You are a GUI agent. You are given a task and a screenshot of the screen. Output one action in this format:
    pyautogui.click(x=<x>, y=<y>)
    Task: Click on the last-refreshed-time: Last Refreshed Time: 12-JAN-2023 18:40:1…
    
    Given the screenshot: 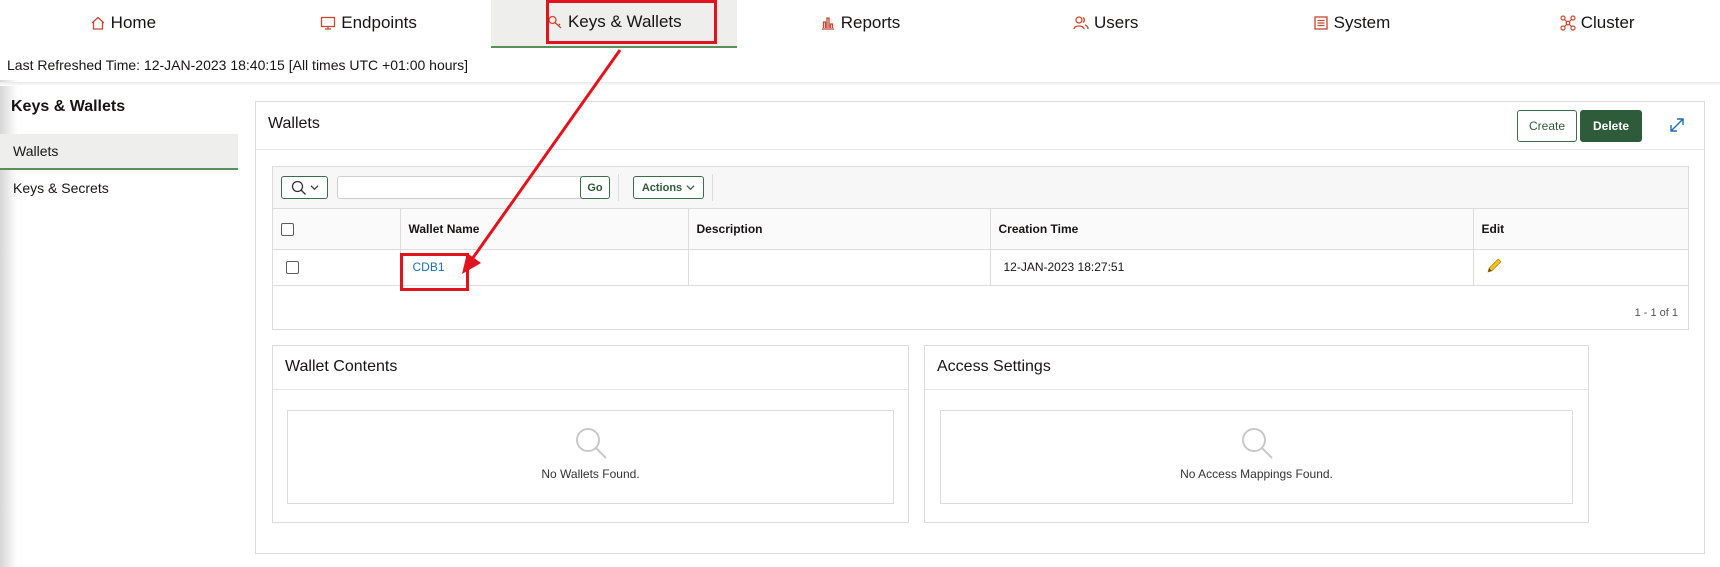 What is the action you would take?
    pyautogui.click(x=238, y=65)
    